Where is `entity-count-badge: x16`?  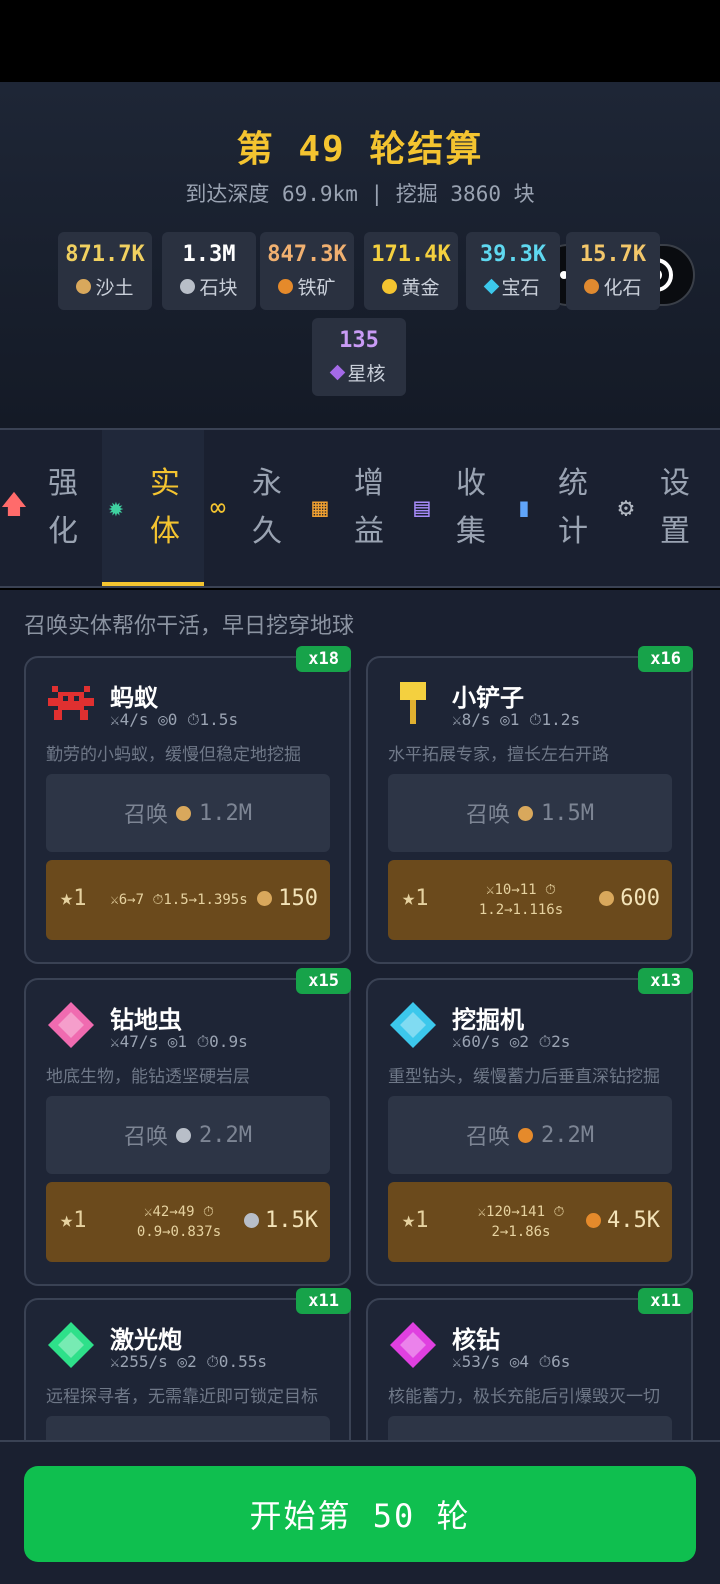 entity-count-badge: x16 is located at coordinates (665, 659).